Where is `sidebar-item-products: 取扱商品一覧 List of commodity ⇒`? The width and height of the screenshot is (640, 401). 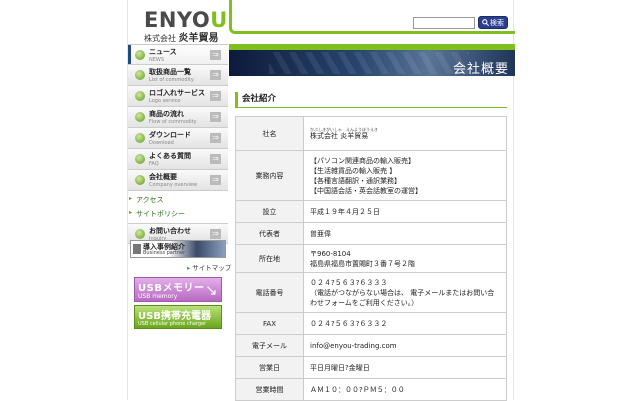 sidebar-item-products: 取扱商品一覧 List of commodity ⇒ is located at coordinates (178, 75).